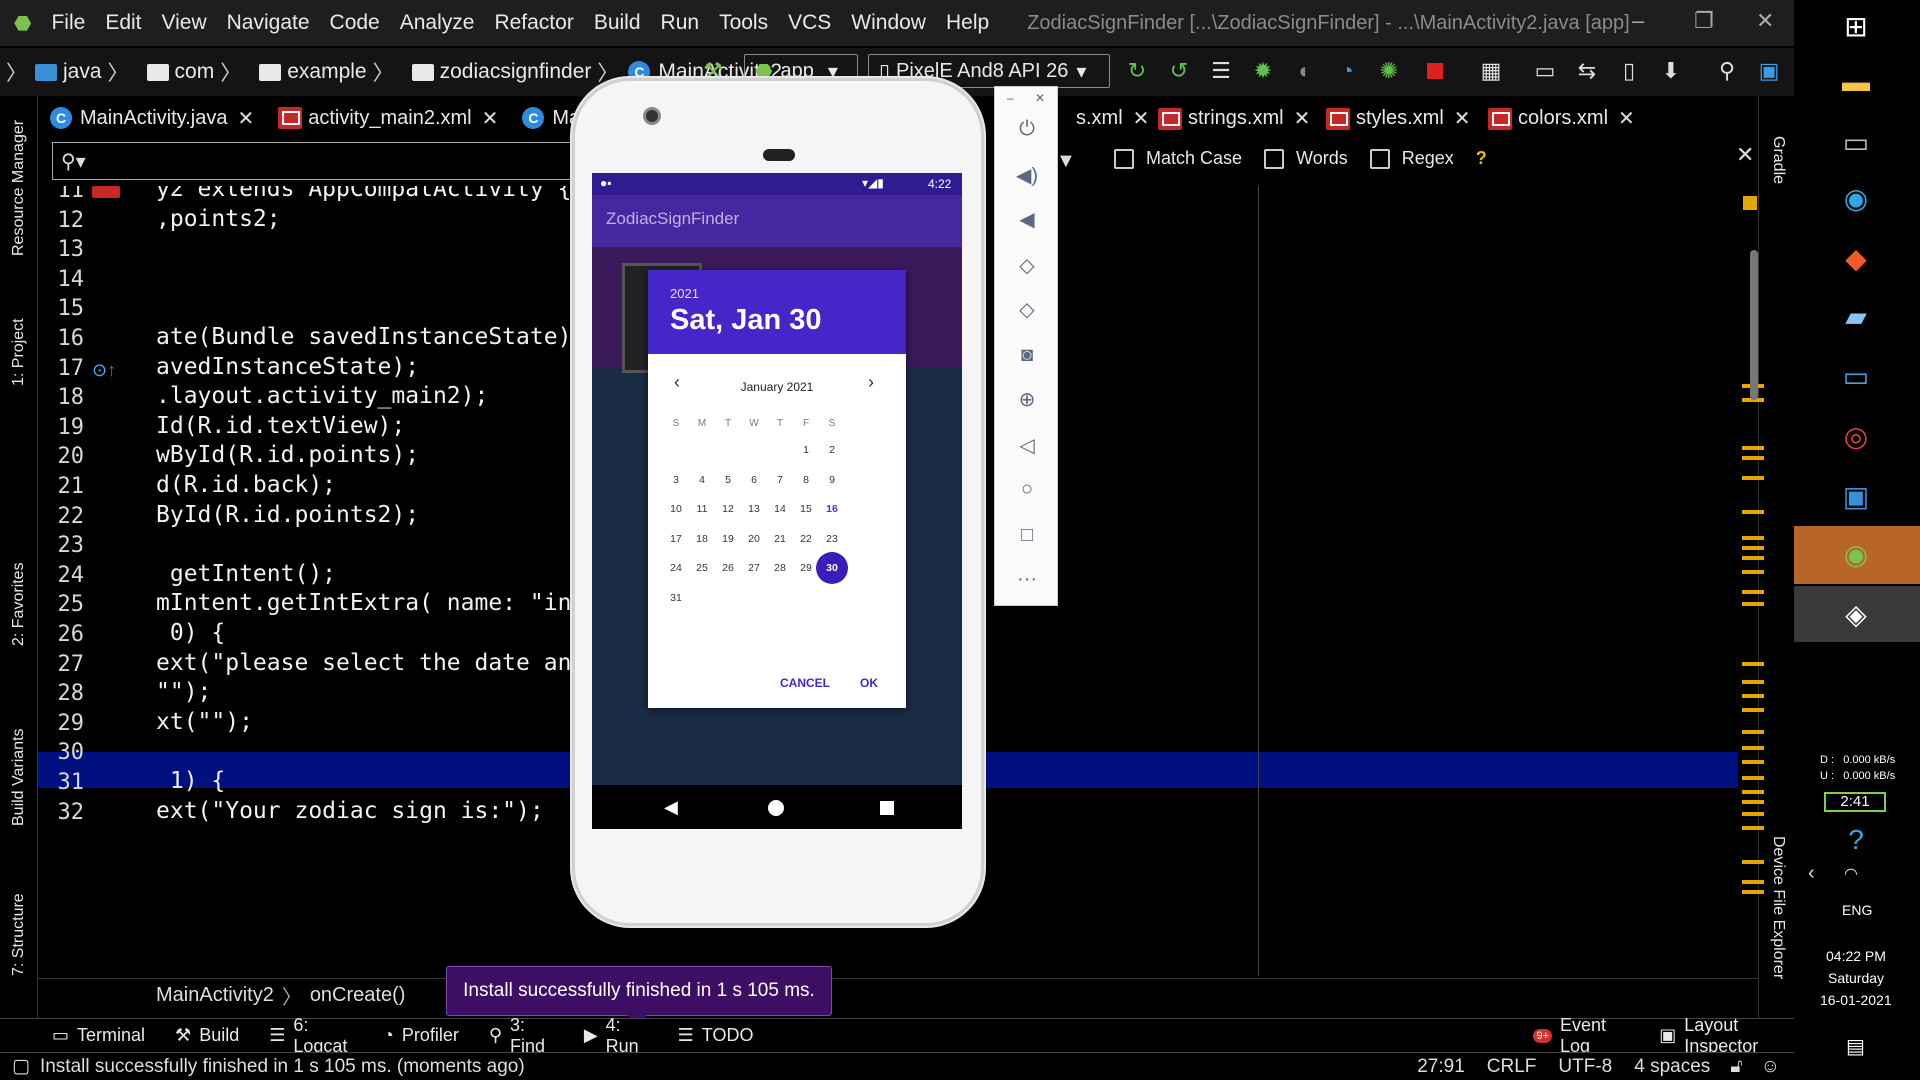  What do you see at coordinates (1754, 325) in the screenshot?
I see `scrollbar-thumb` at bounding box center [1754, 325].